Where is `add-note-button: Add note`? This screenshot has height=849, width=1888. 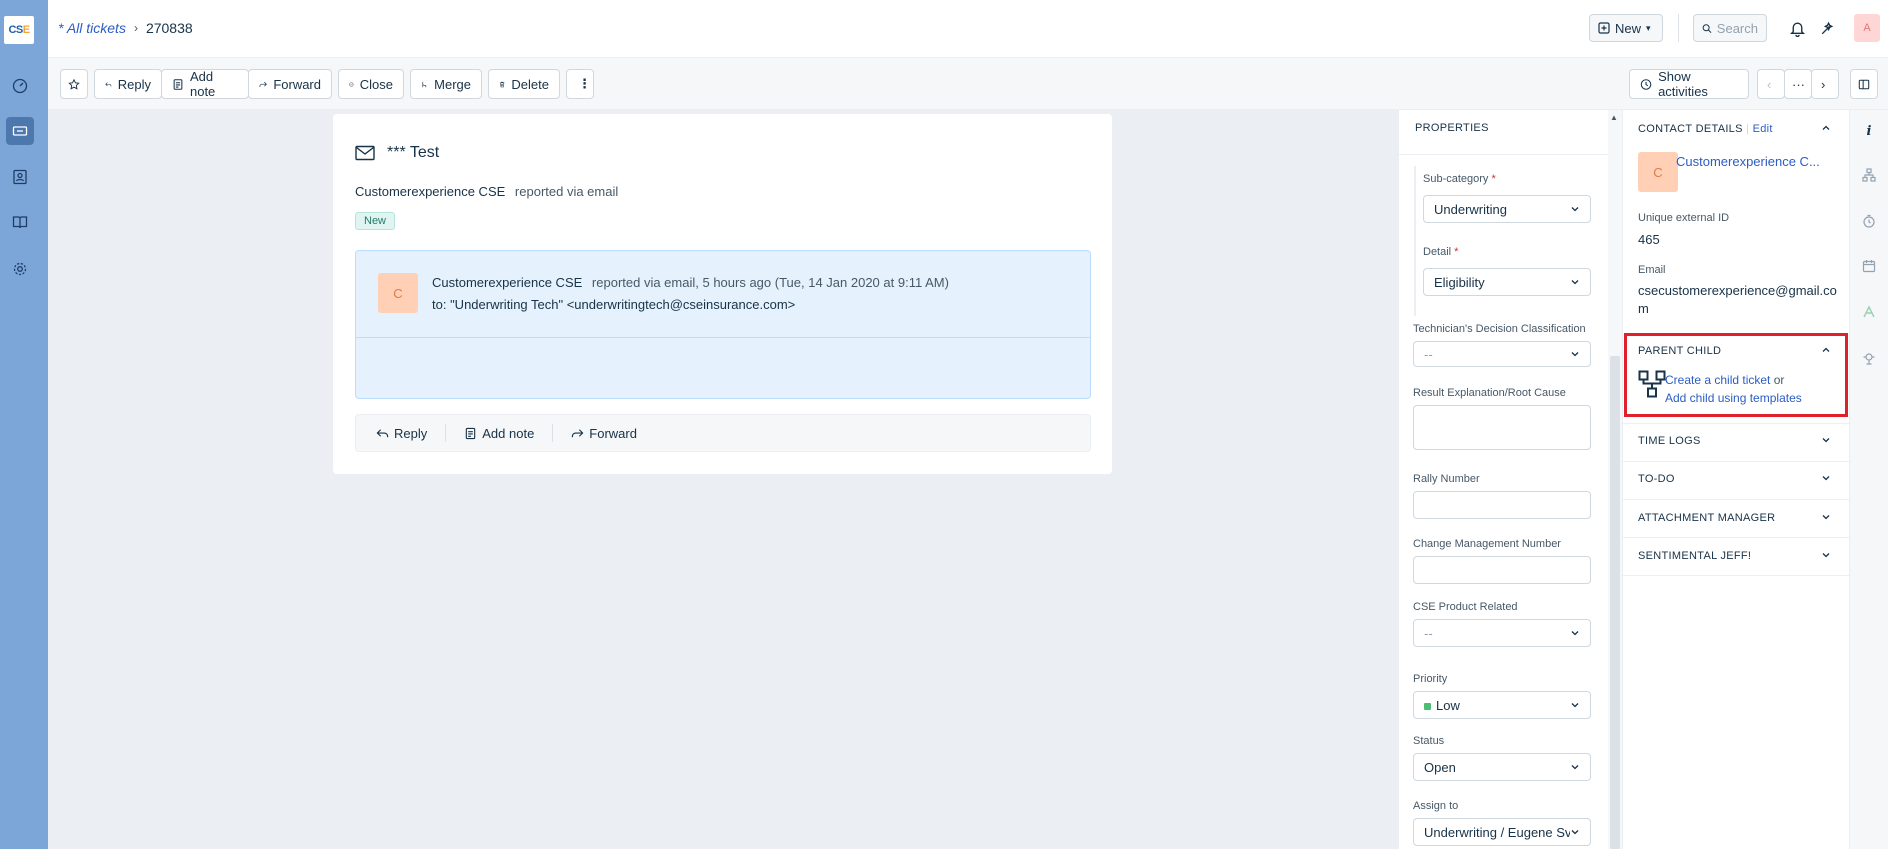 add-note-button: Add note is located at coordinates (205, 84).